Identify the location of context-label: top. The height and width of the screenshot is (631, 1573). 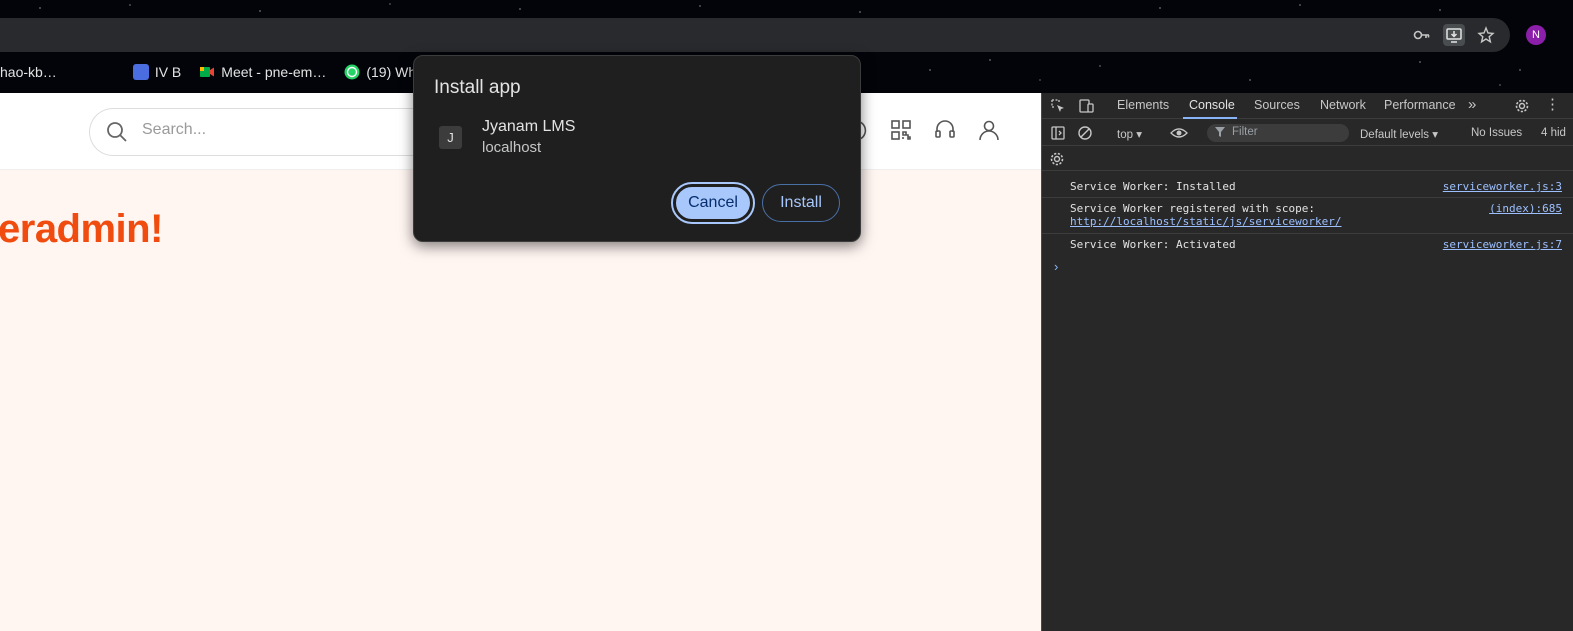
(1125, 135).